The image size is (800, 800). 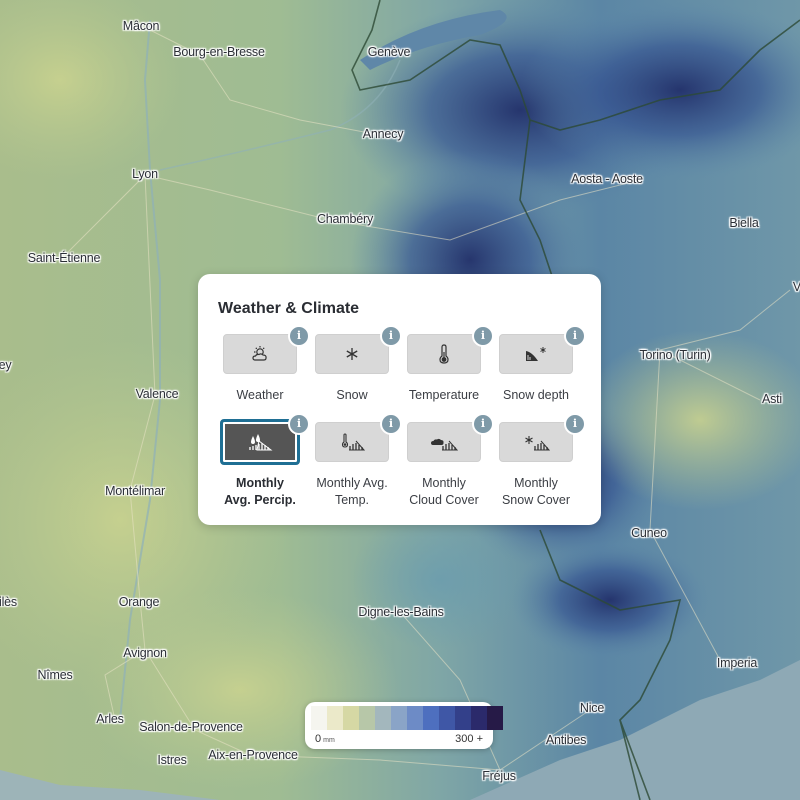 I want to click on layer-label: Monthly Snow Cover, so click(x=536, y=491).